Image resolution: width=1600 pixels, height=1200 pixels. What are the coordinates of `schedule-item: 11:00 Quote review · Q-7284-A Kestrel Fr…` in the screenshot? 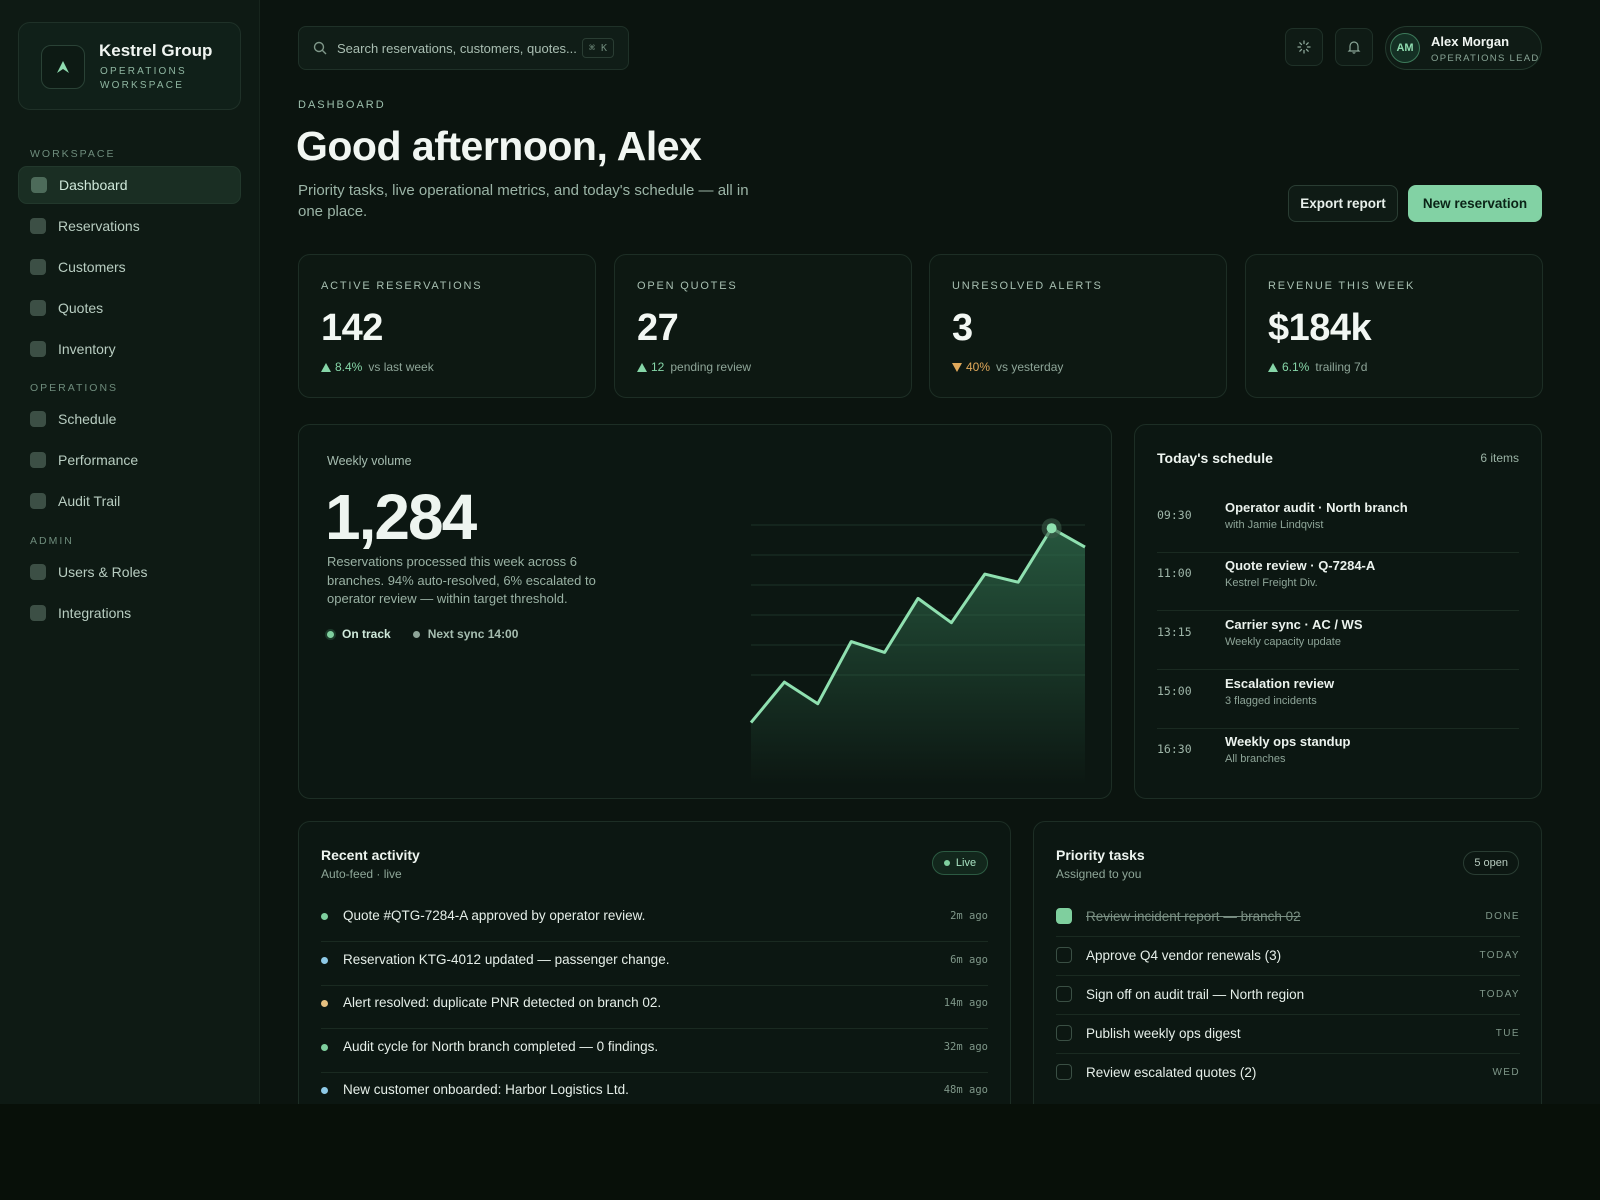 It's located at (1338, 582).